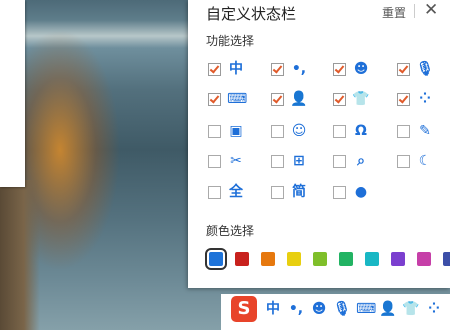 The image size is (450, 330). Describe the element at coordinates (244, 309) in the screenshot. I see `sogou-logo-icon: S` at that location.